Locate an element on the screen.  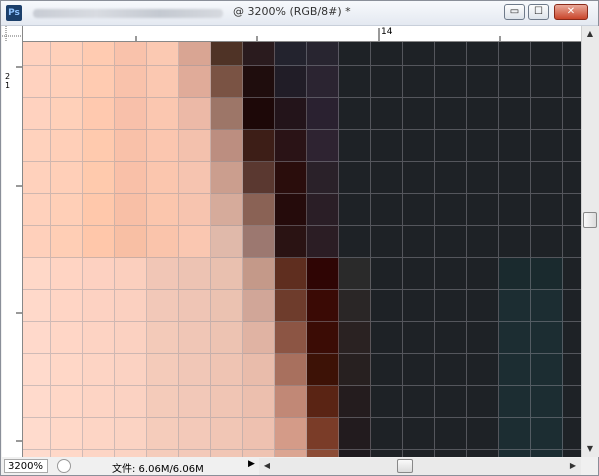
status-menu-arrow-icon: ▶ is located at coordinates (251, 464).